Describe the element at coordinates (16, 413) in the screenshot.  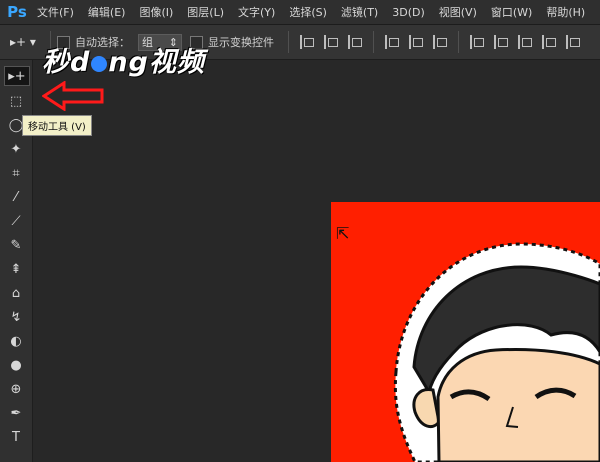
I see `pen-icon: ✒` at that location.